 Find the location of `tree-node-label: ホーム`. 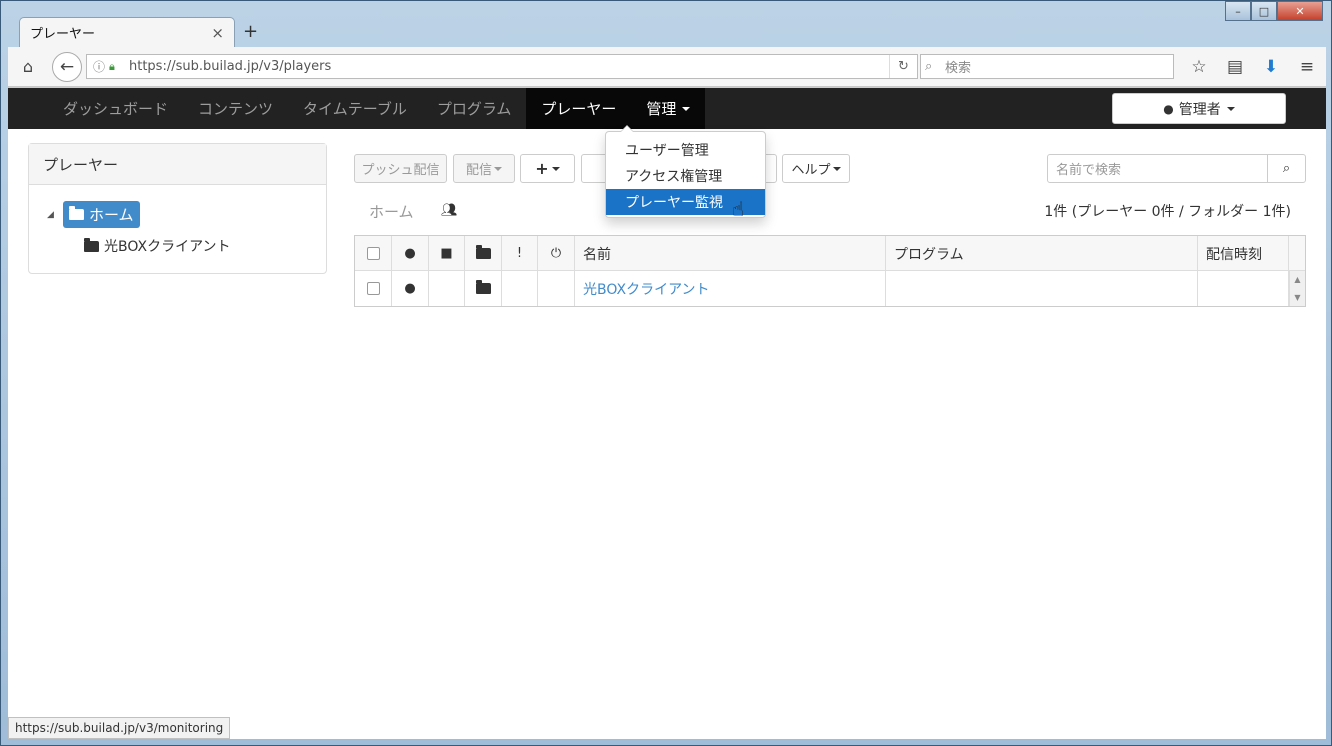

tree-node-label: ホーム is located at coordinates (111, 215).